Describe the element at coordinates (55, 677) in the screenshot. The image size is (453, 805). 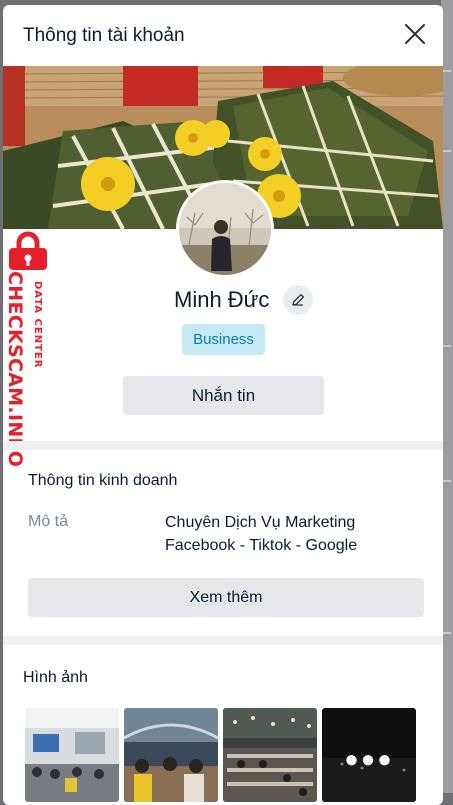
I see `photos-title: Hình ảnh` at that location.